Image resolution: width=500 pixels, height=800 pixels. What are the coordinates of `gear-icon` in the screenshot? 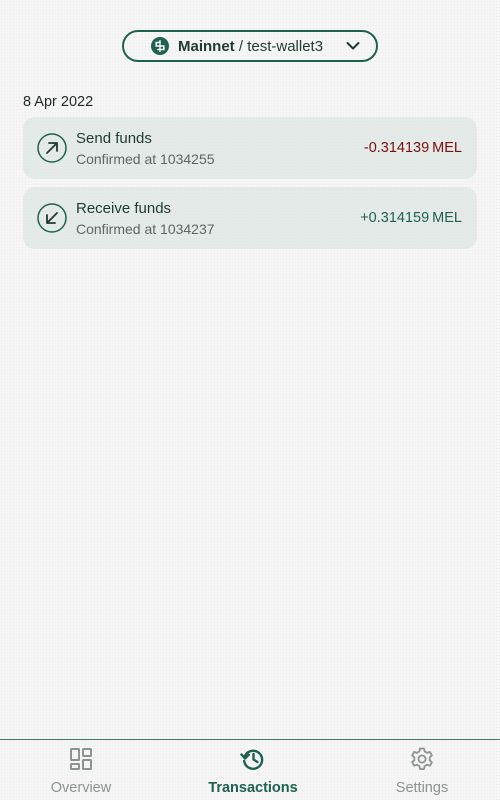 It's located at (422, 758).